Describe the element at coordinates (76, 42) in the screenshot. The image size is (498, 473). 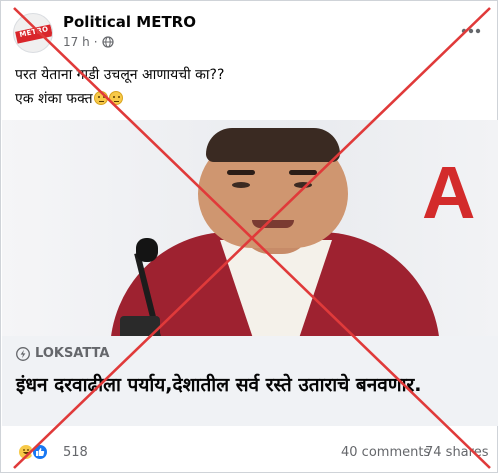
I see `post-time: 17 h` at that location.